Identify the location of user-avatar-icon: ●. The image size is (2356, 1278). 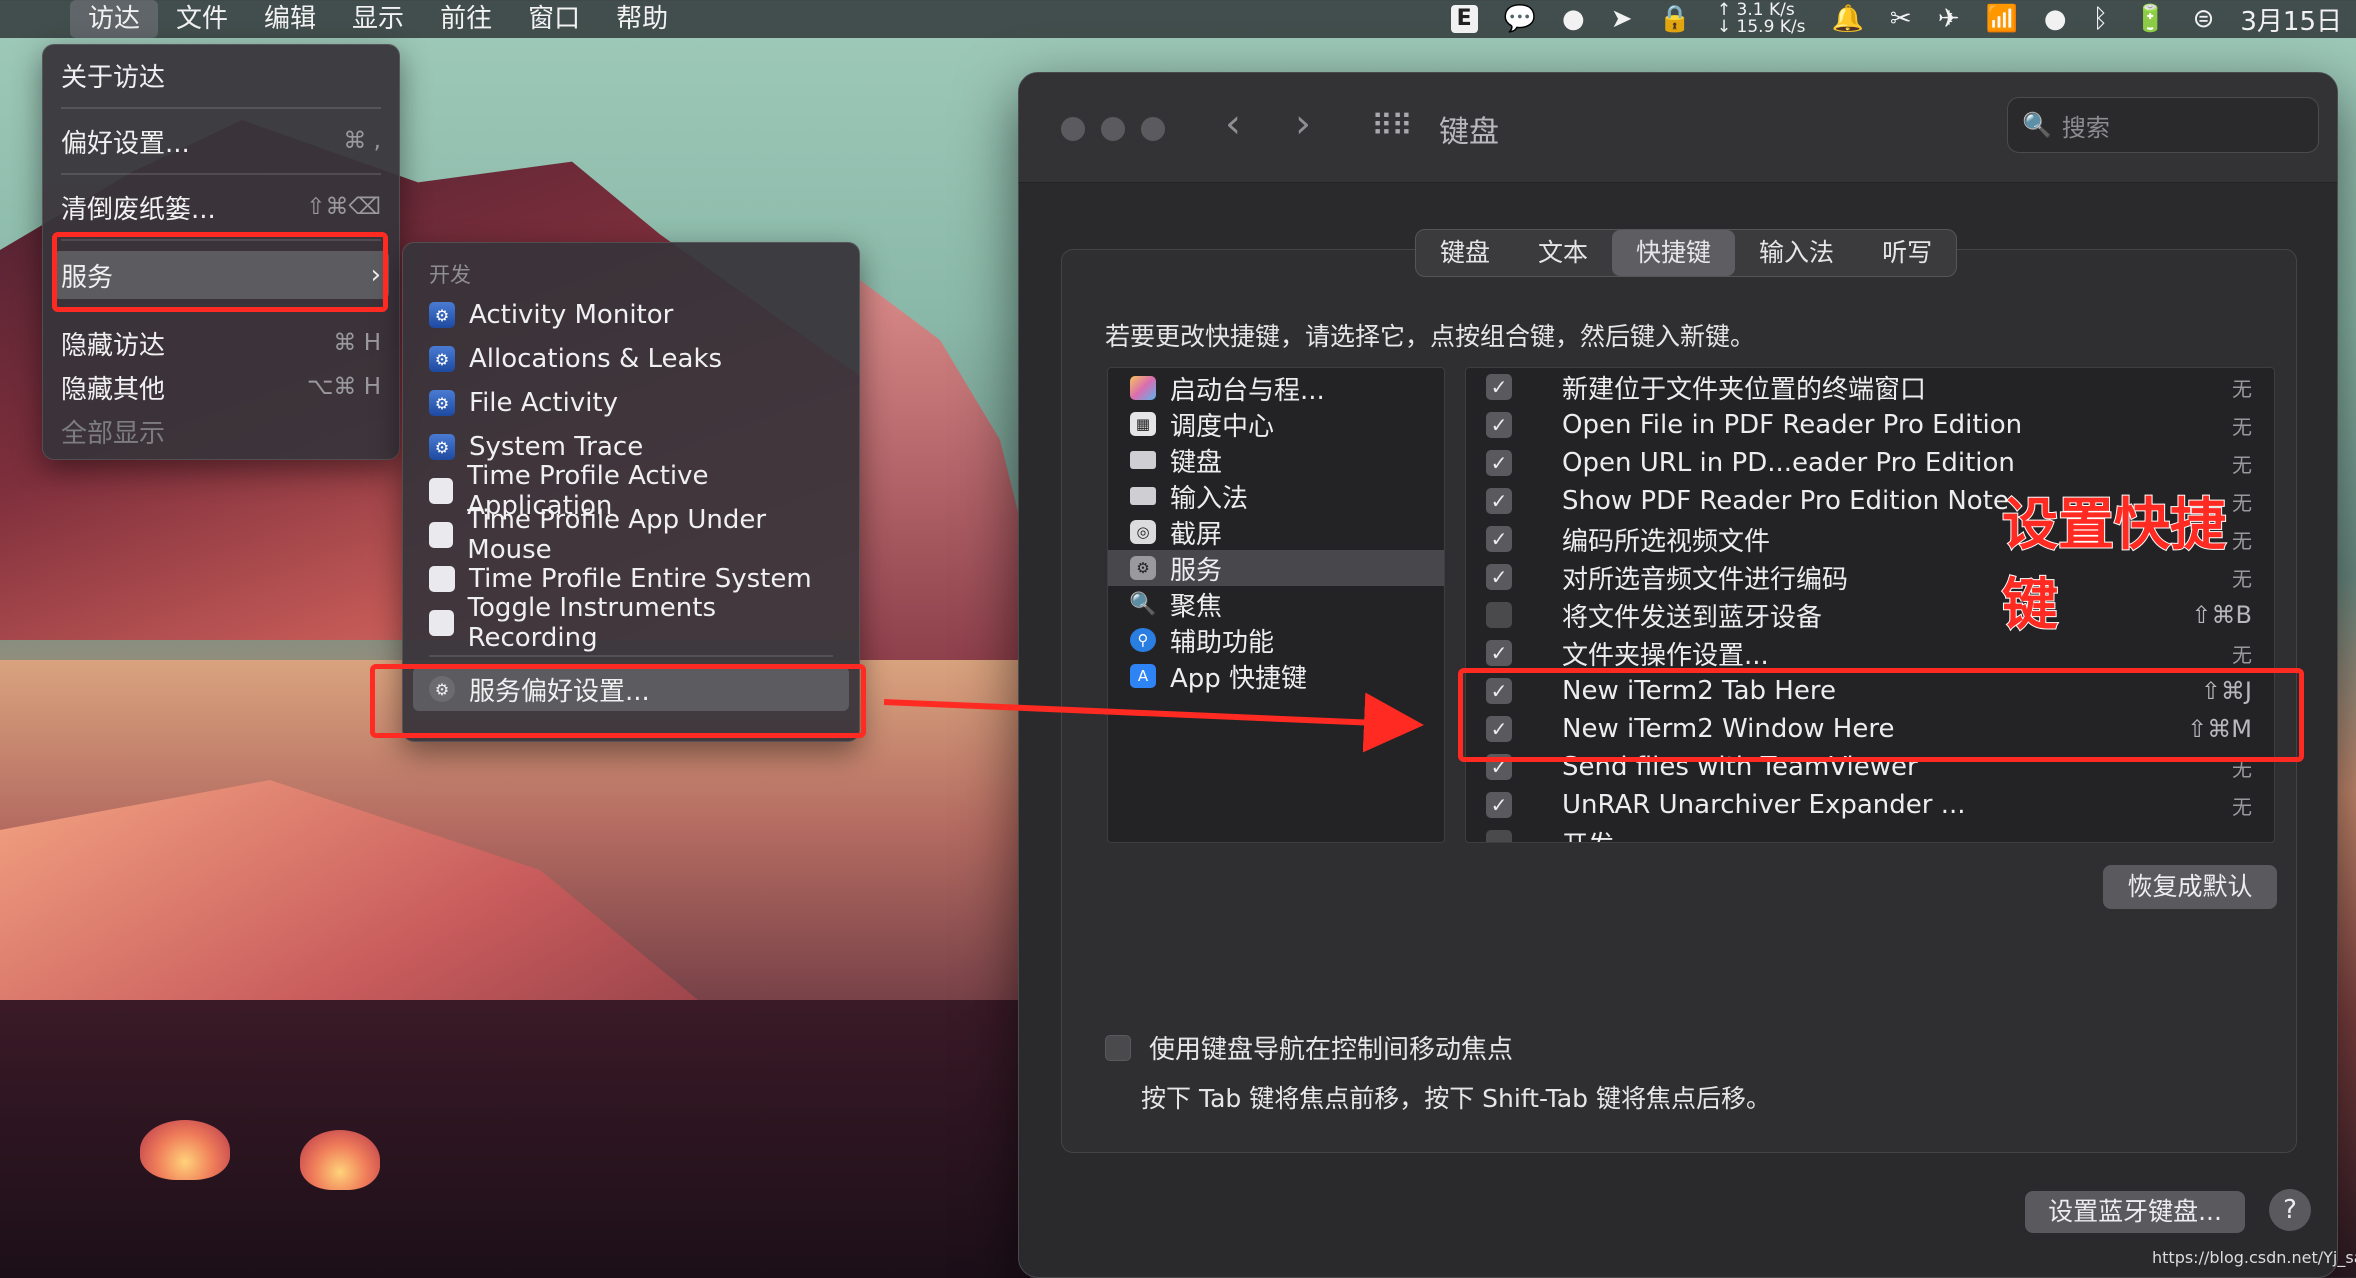
(2055, 19).